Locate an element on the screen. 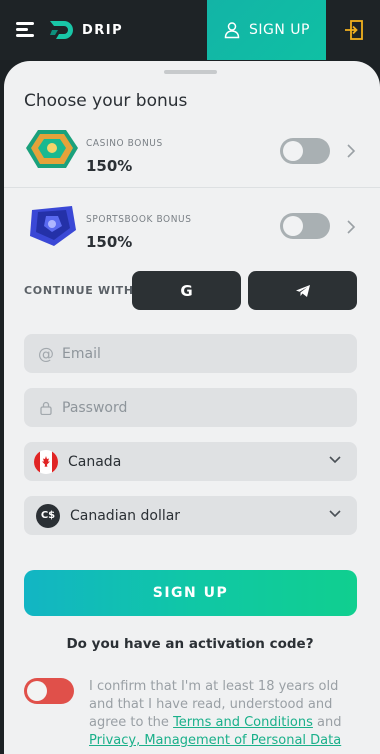  signup-button: SIGN UP is located at coordinates (190, 593).